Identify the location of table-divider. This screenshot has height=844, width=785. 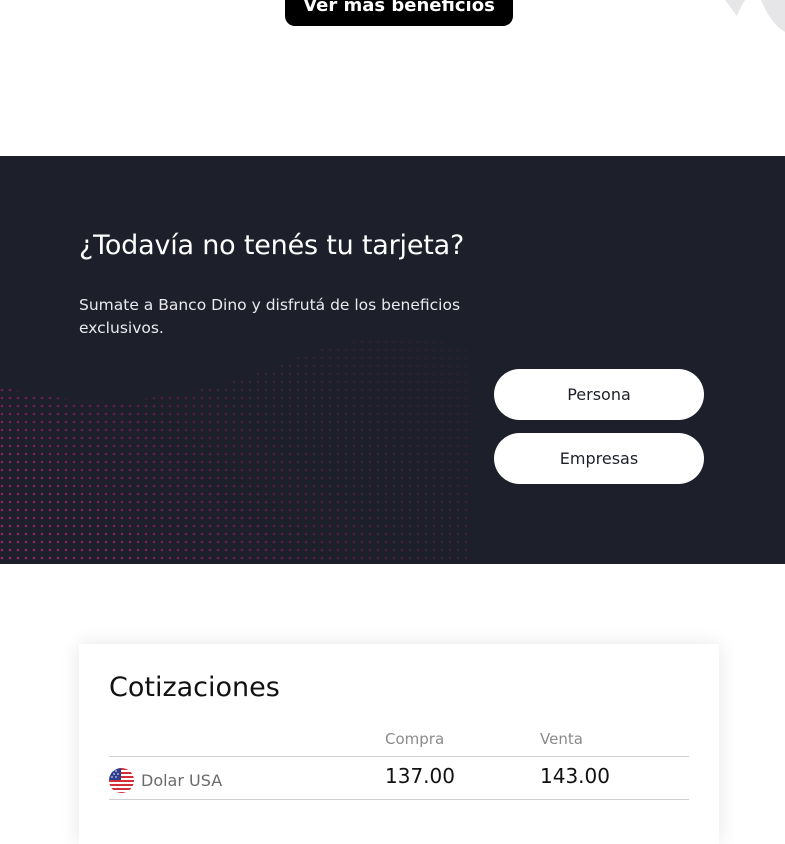
(399, 756).